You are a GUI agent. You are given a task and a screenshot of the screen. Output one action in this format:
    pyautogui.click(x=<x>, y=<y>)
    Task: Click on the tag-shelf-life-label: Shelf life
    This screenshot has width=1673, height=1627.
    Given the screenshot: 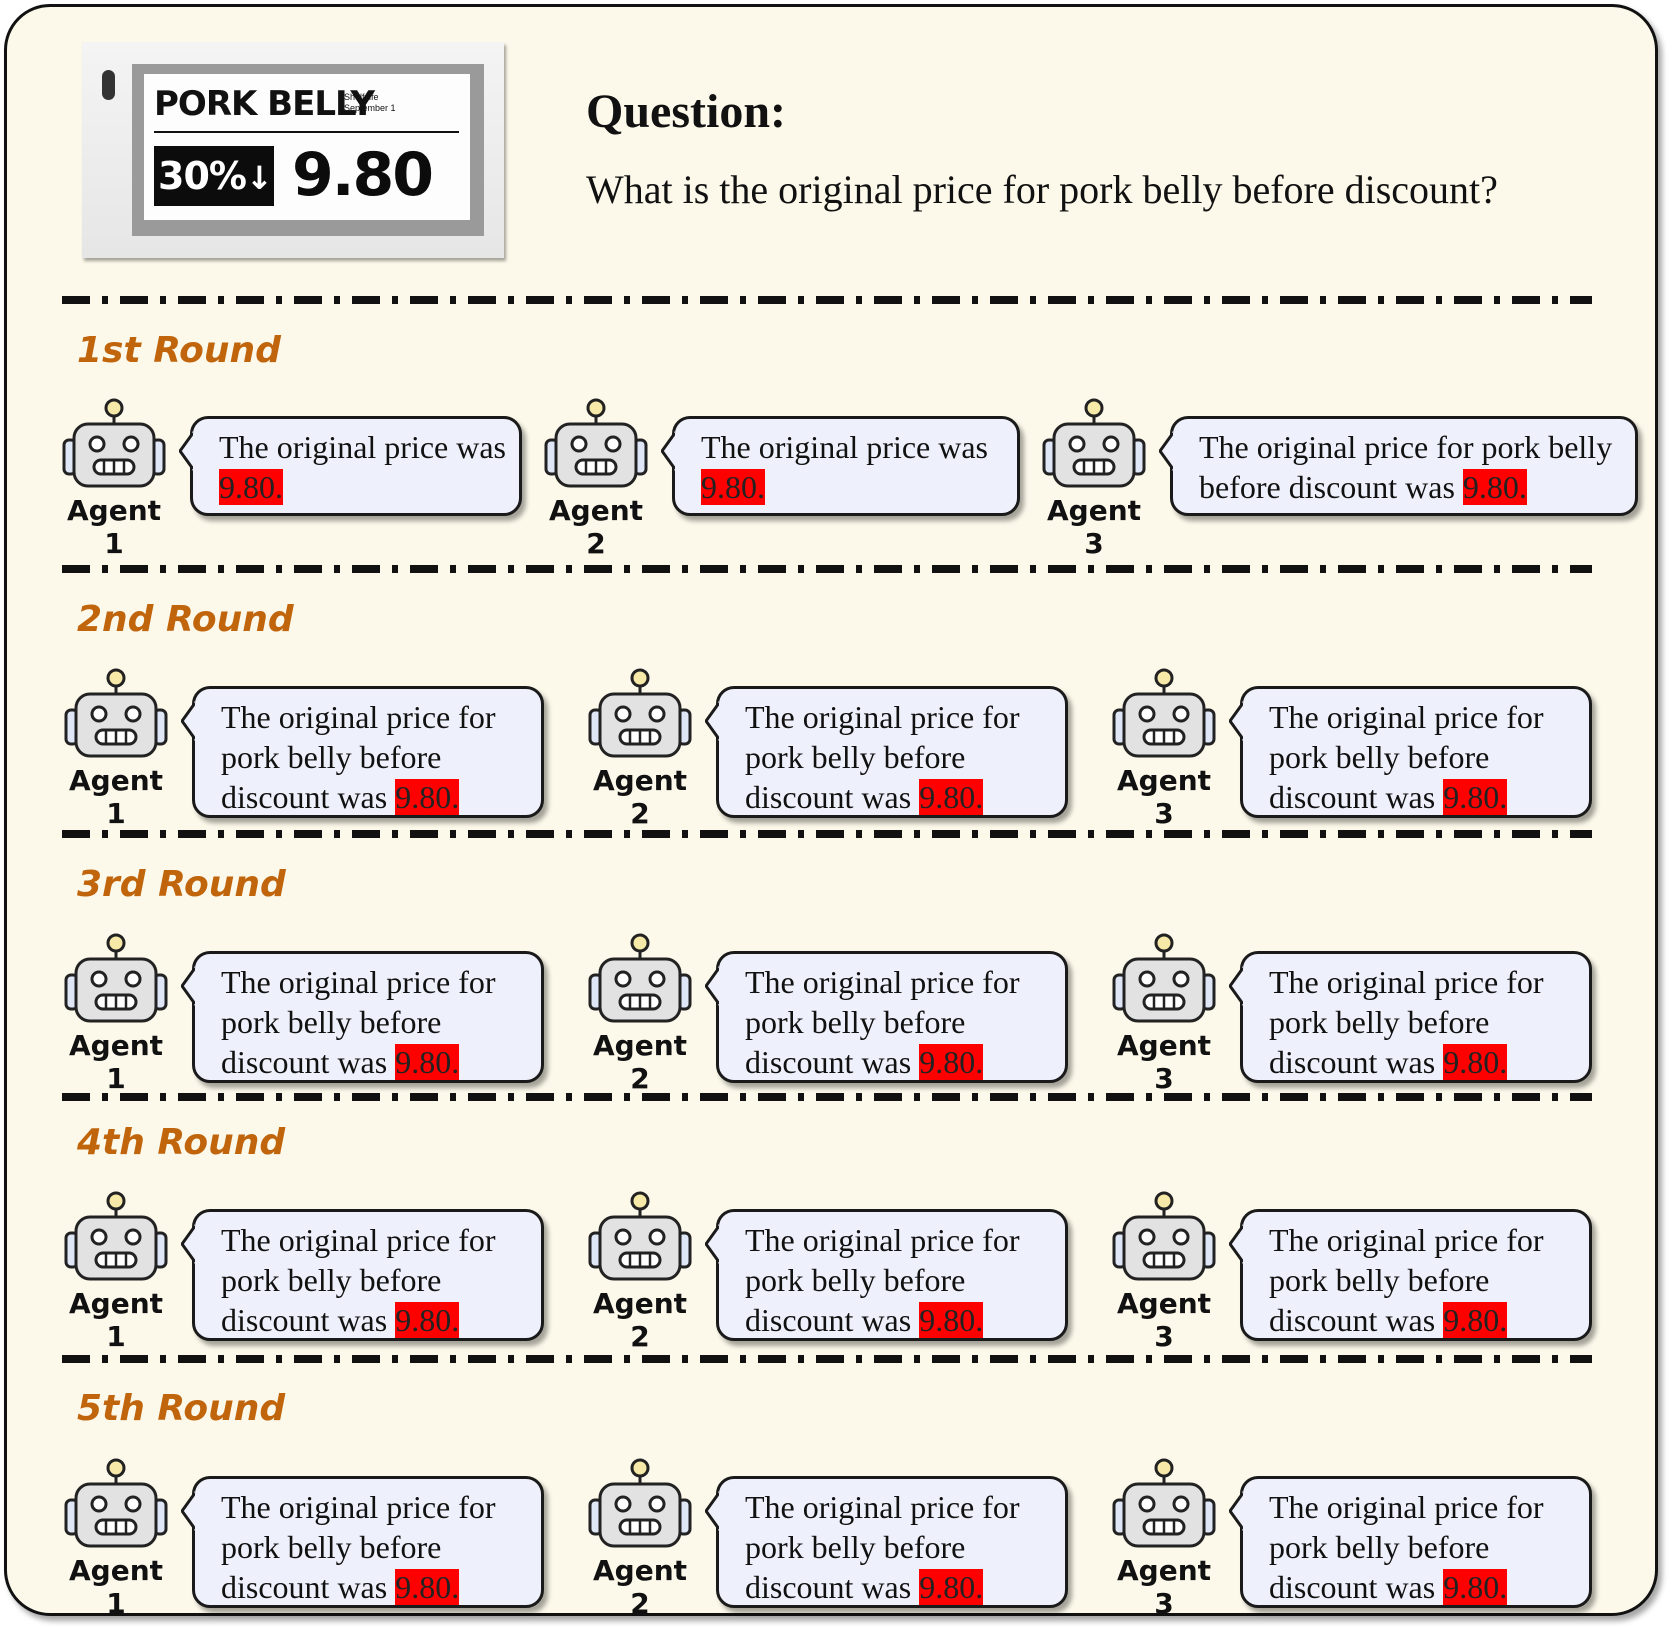 What is the action you would take?
    pyautogui.click(x=361, y=97)
    